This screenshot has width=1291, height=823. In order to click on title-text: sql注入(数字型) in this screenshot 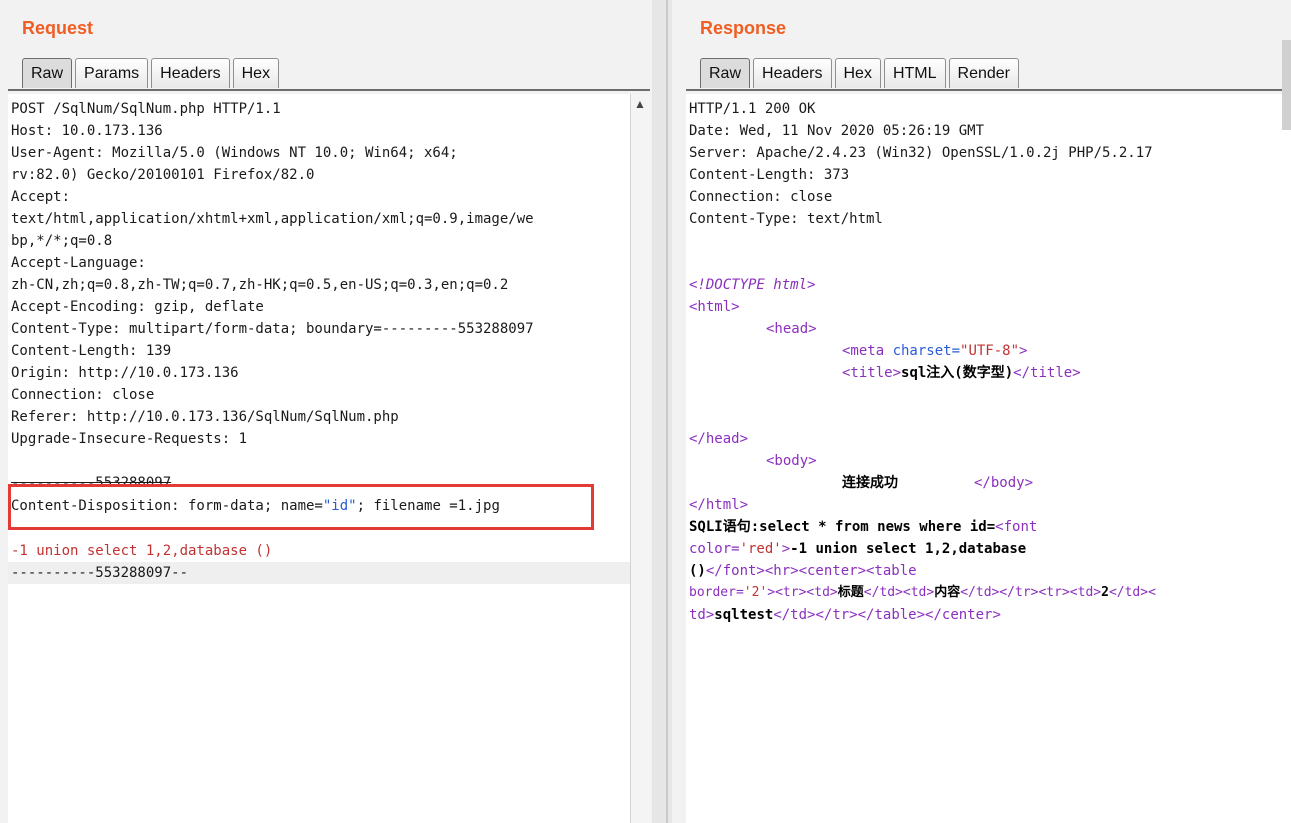, I will do `click(957, 373)`.